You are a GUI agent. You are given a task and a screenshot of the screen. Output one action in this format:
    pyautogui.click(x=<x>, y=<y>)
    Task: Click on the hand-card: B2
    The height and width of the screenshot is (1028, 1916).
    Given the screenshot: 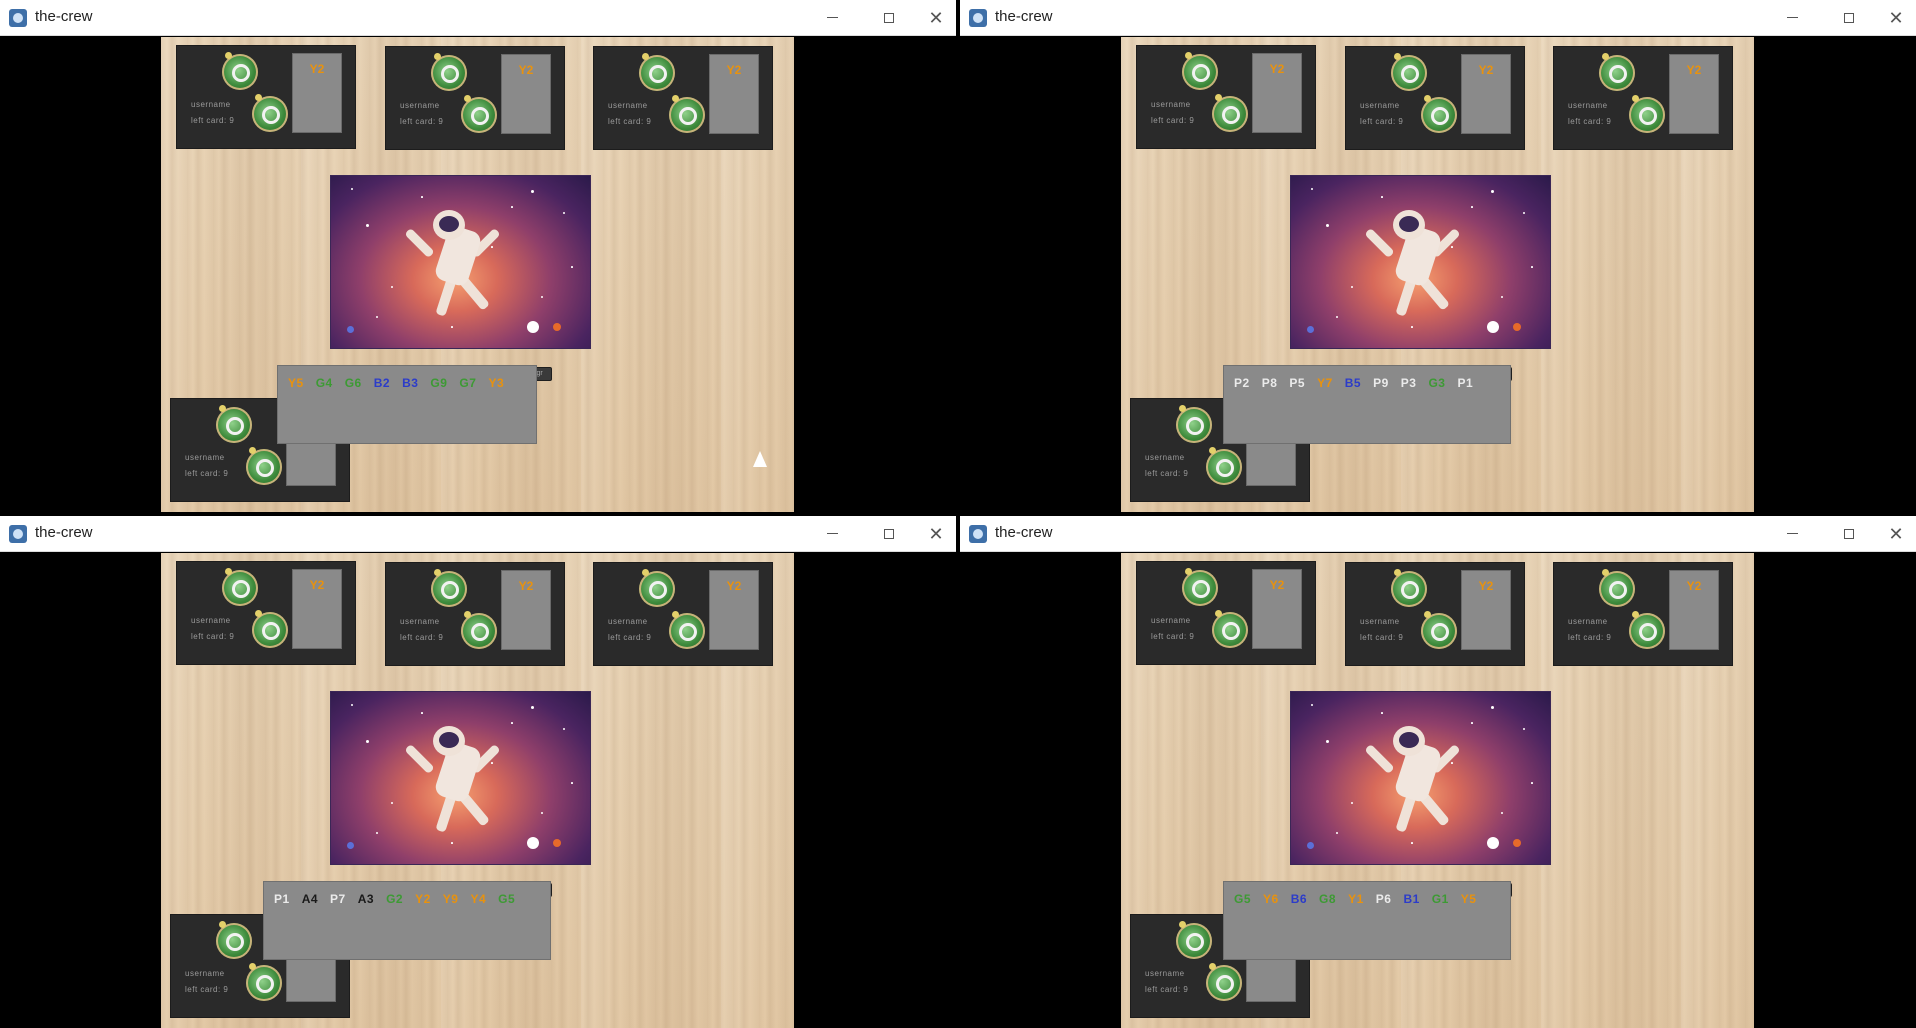 What is the action you would take?
    pyautogui.click(x=382, y=383)
    